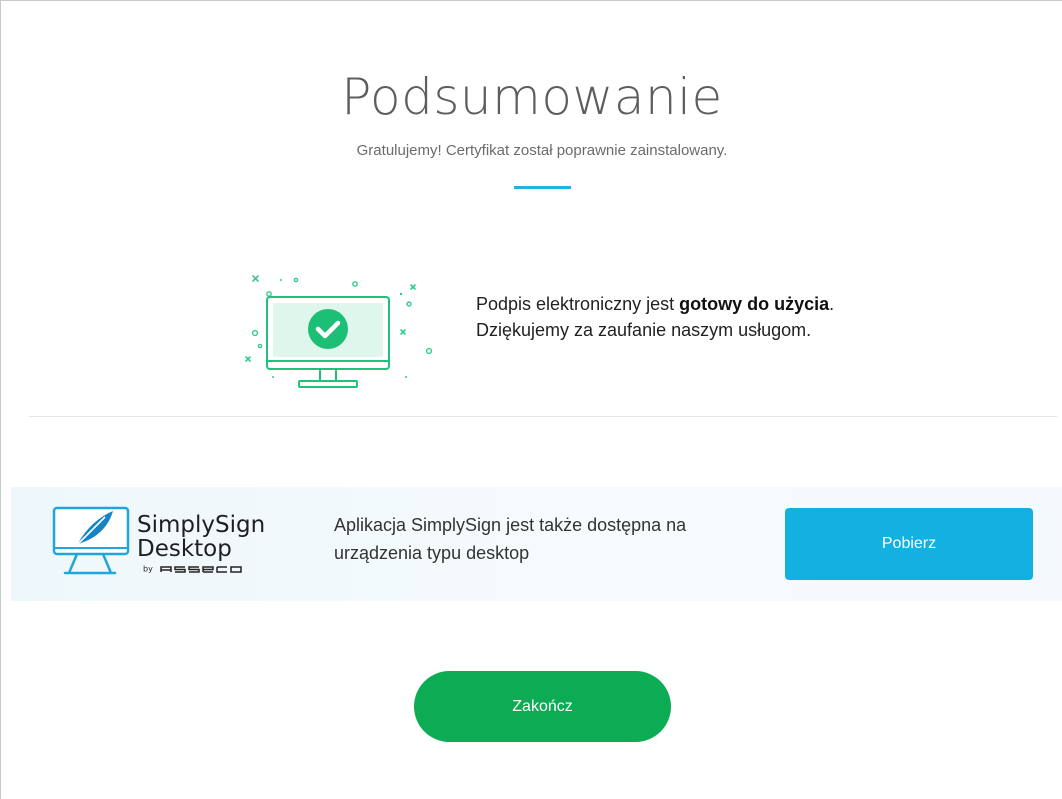 Image resolution: width=1062 pixels, height=799 pixels. What do you see at coordinates (909, 544) in the screenshot?
I see `download-button: Pobierz` at bounding box center [909, 544].